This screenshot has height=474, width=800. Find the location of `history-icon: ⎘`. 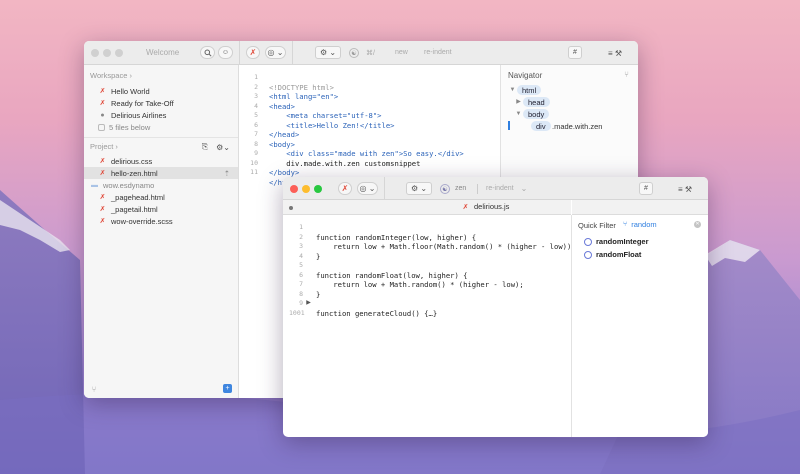

history-icon: ⎘ is located at coordinates (205, 147).